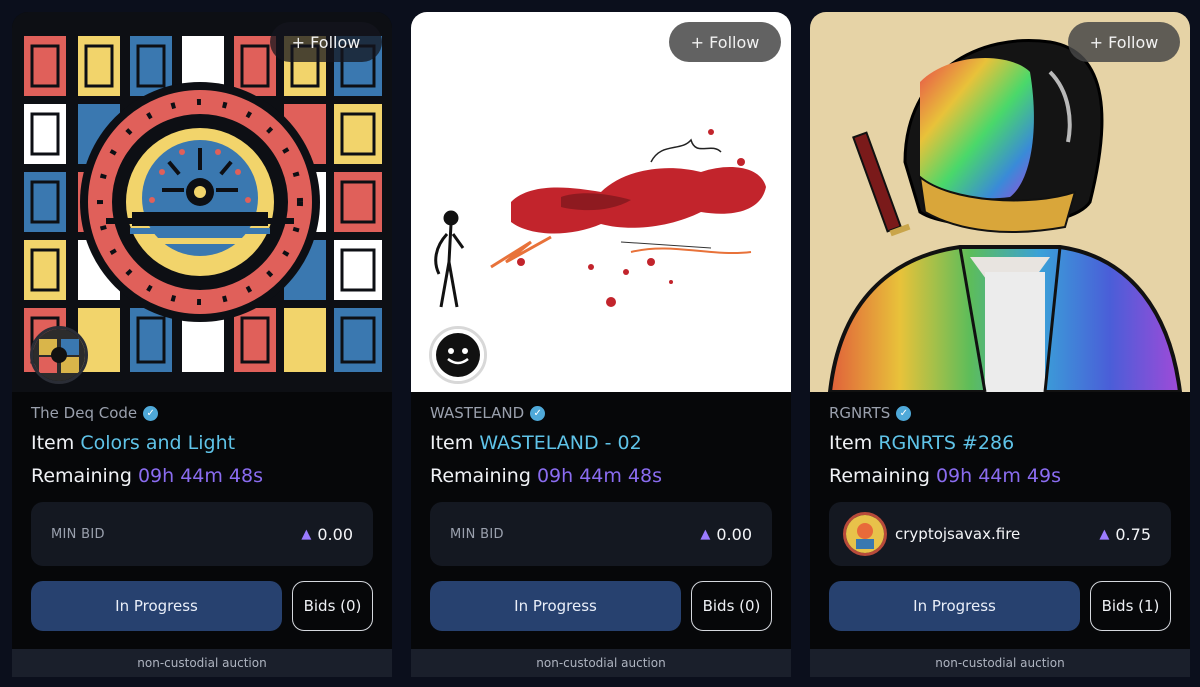 Image resolution: width=1200 pixels, height=687 pixels. I want to click on top-bidder: cryptojsavax.fire, so click(932, 534).